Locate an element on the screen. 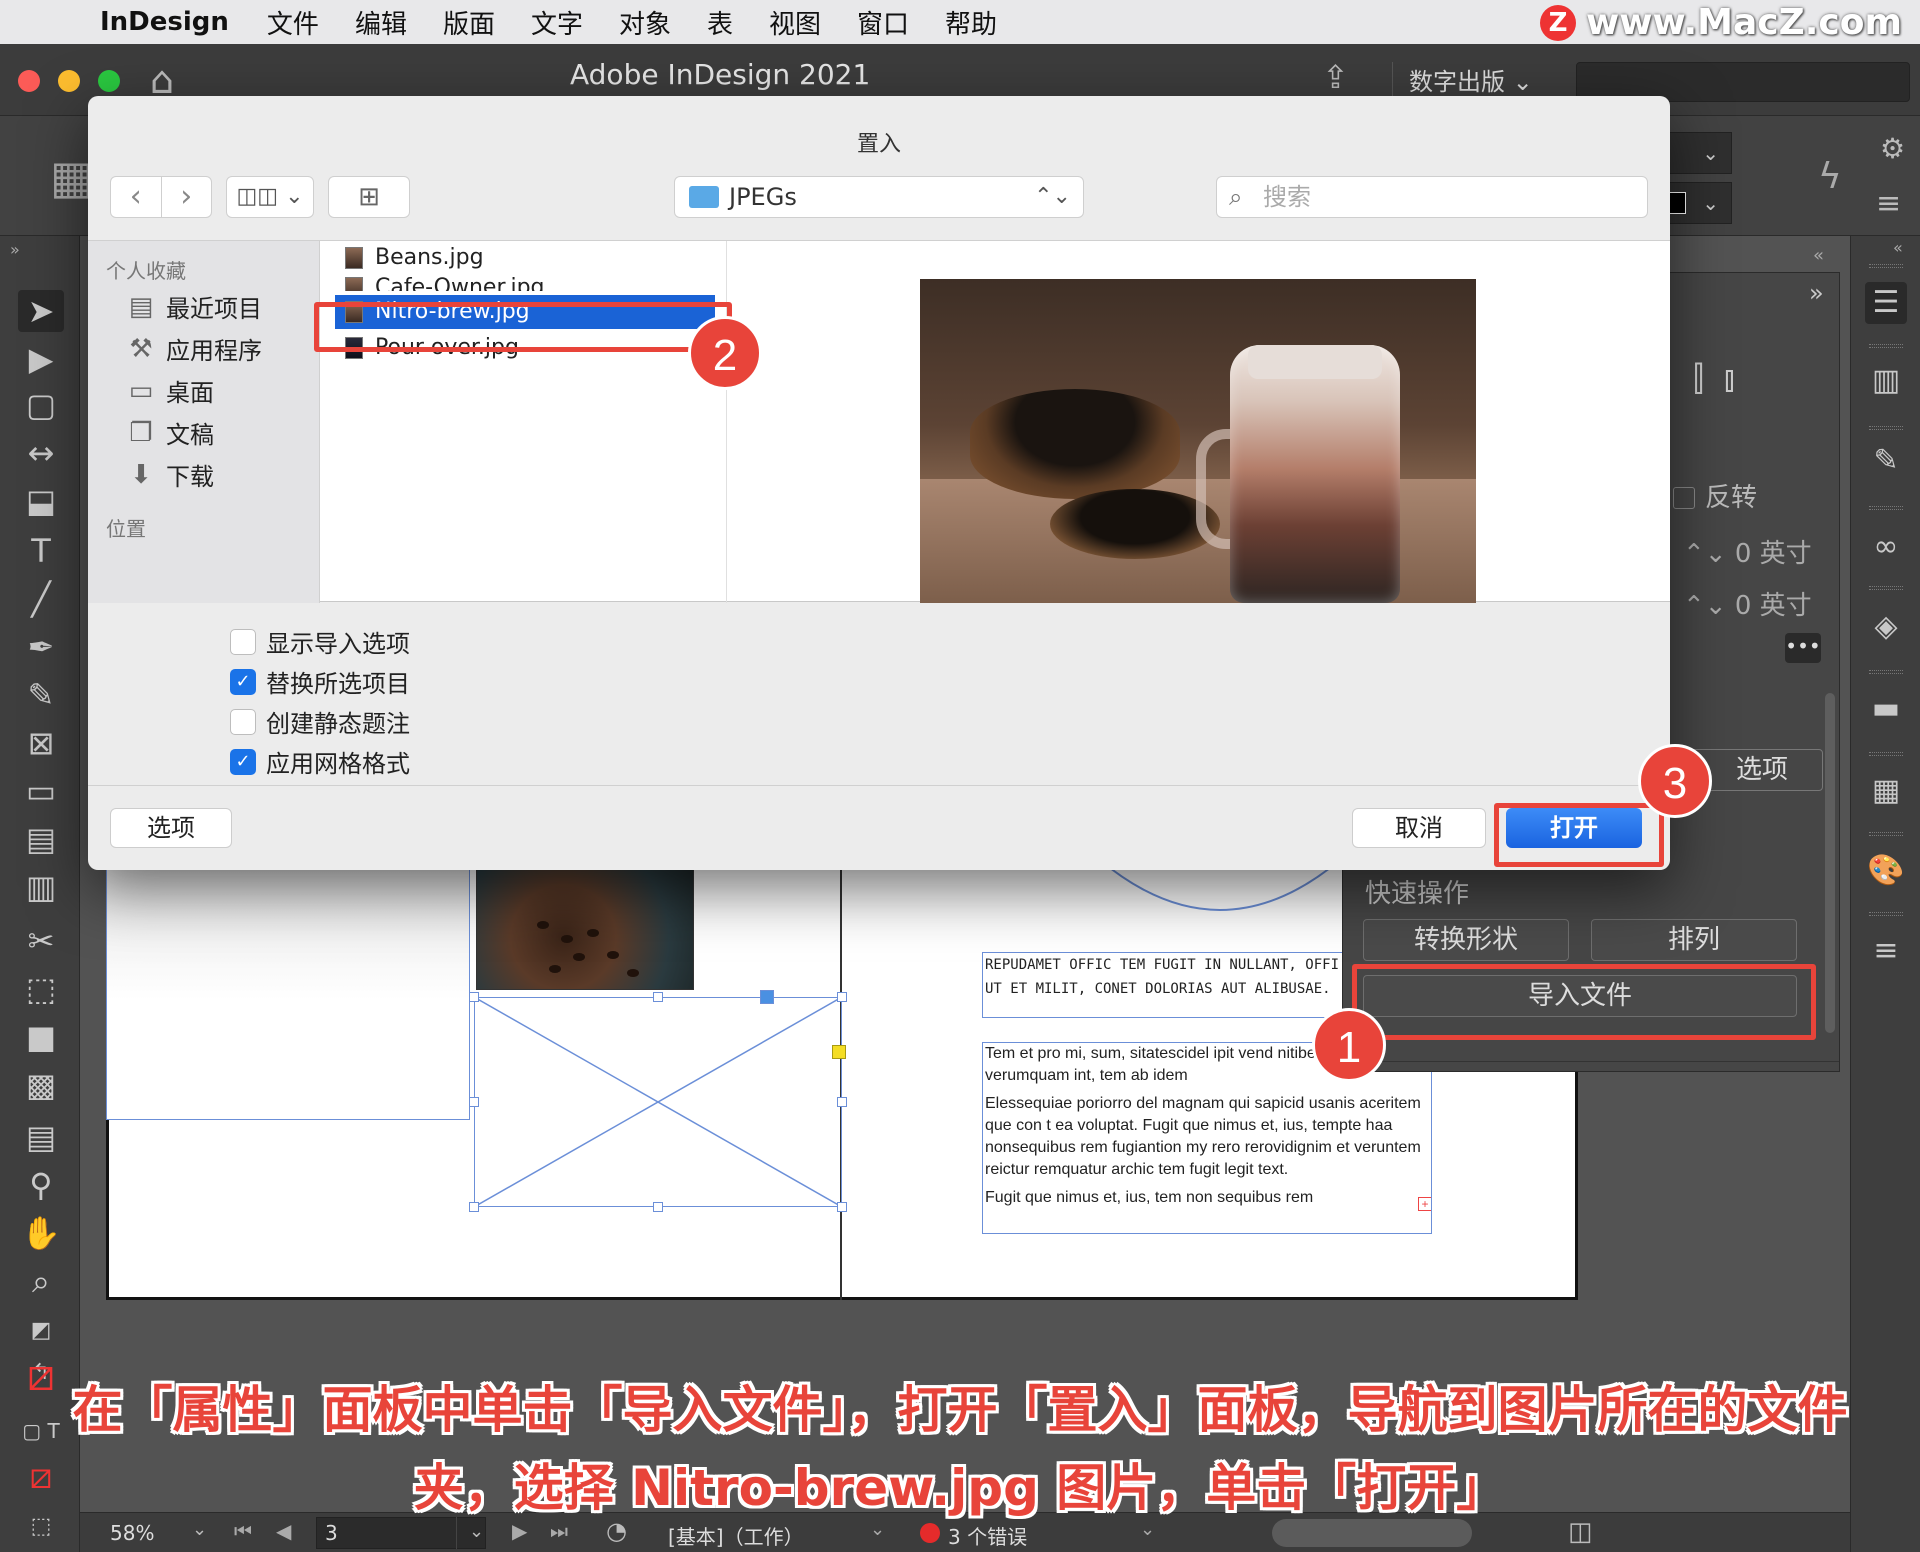 The width and height of the screenshot is (1920, 1552). grid-tool-icon: ▥ is located at coordinates (41, 887).